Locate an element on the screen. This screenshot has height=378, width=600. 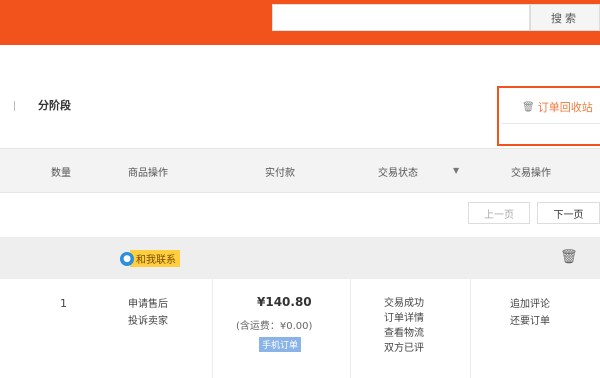
status-links: 交易成功 订单详情 查看物流 双方已评 is located at coordinates (404, 326).